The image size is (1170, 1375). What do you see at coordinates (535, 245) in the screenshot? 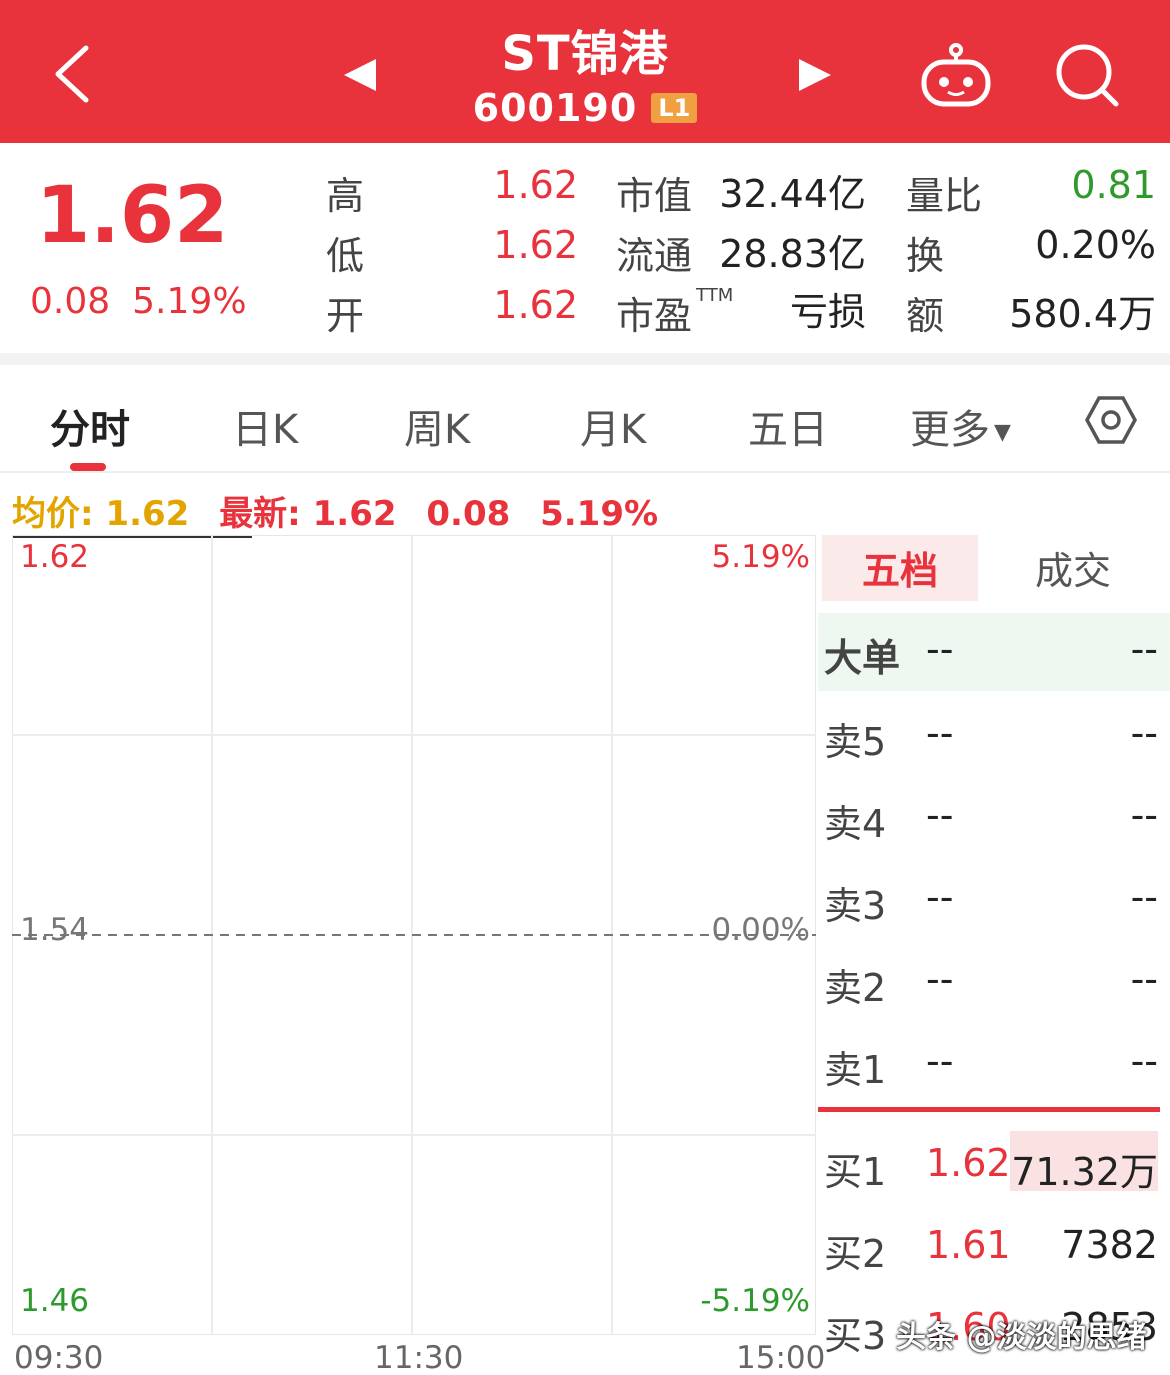
I see `low-value: 1.62` at bounding box center [535, 245].